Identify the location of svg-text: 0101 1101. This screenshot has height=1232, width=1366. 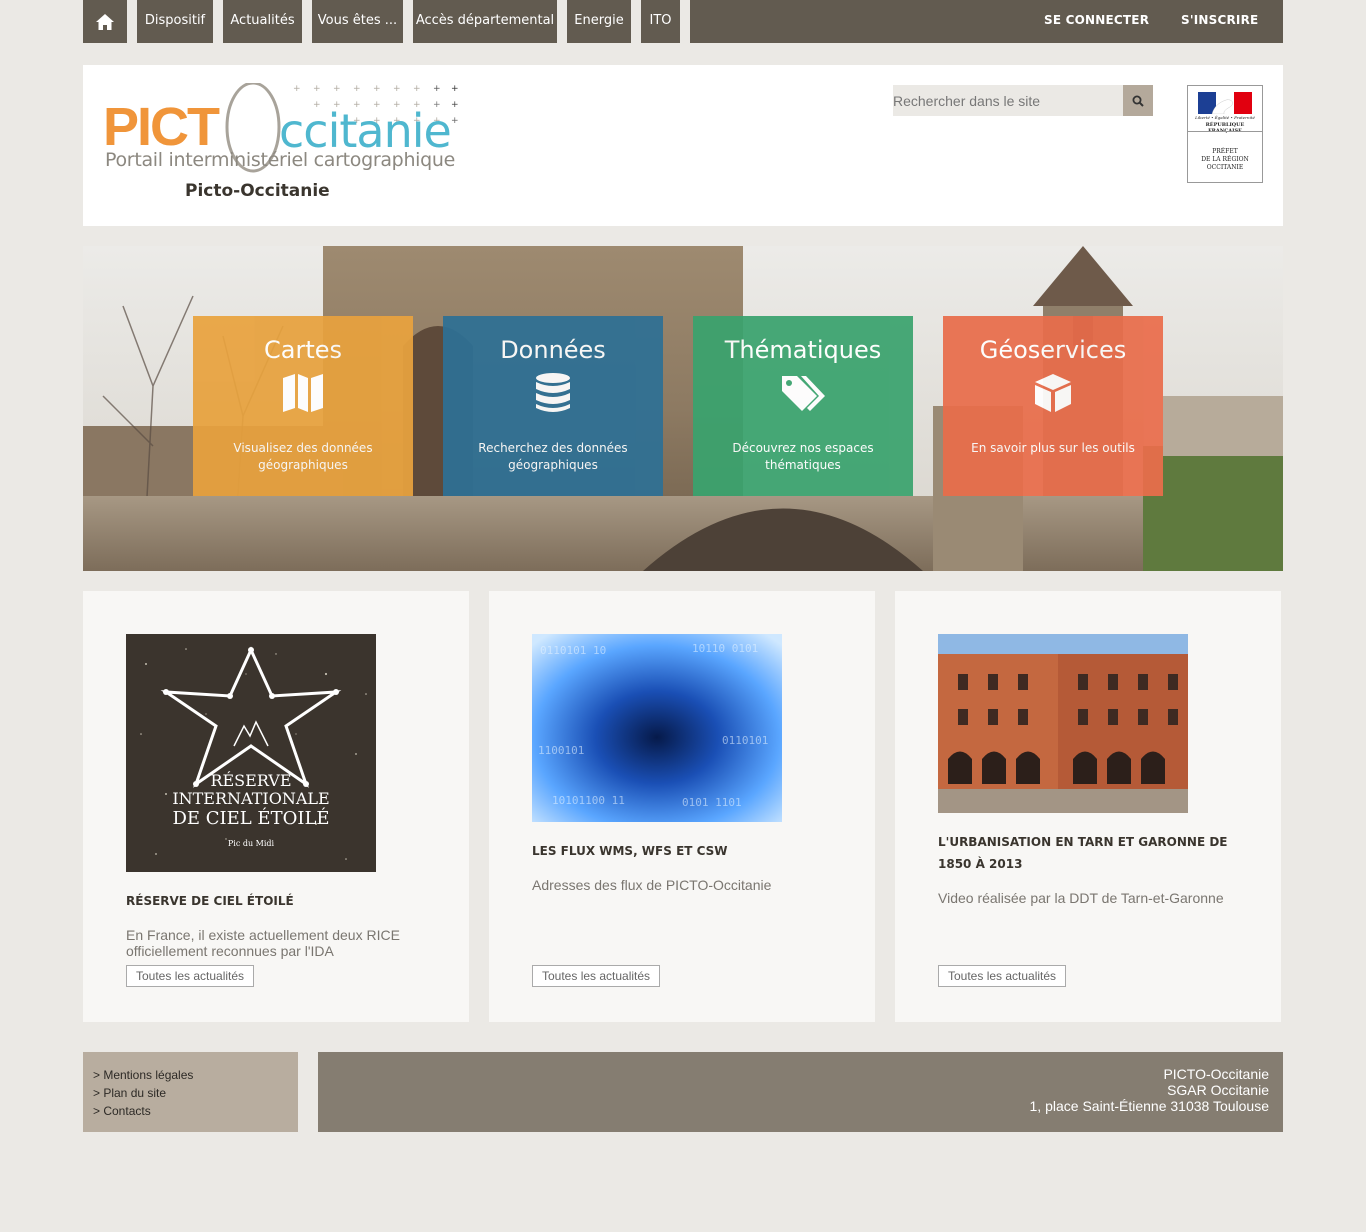
(712, 802).